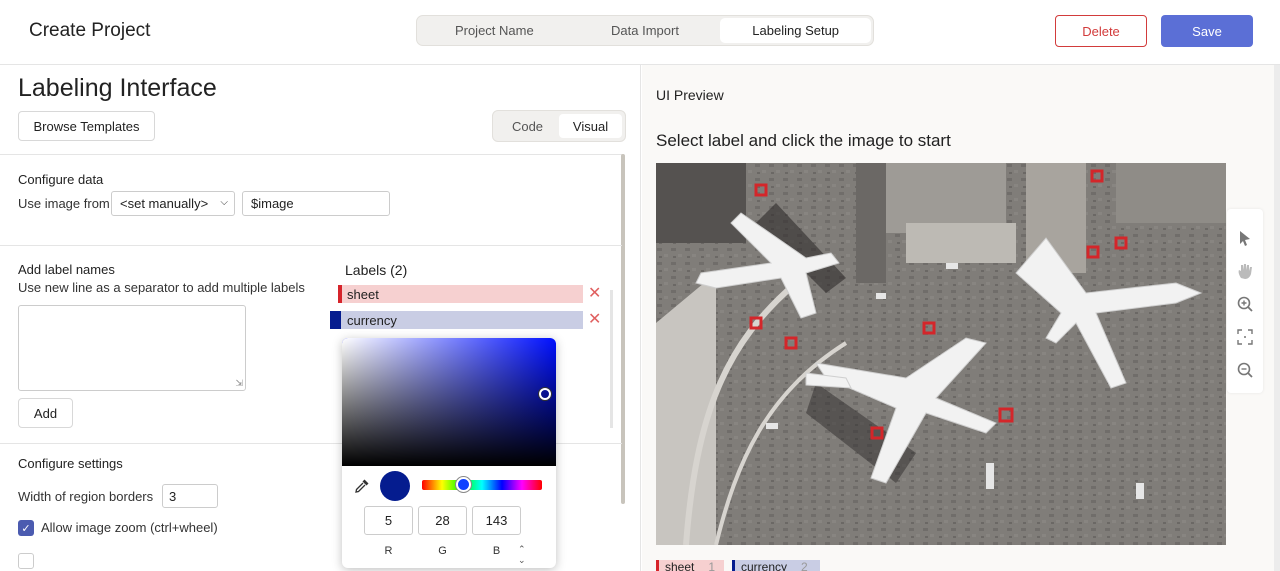  I want to click on color-picker: 5 28 143 R G B ⌃ ⌄, so click(449, 453).